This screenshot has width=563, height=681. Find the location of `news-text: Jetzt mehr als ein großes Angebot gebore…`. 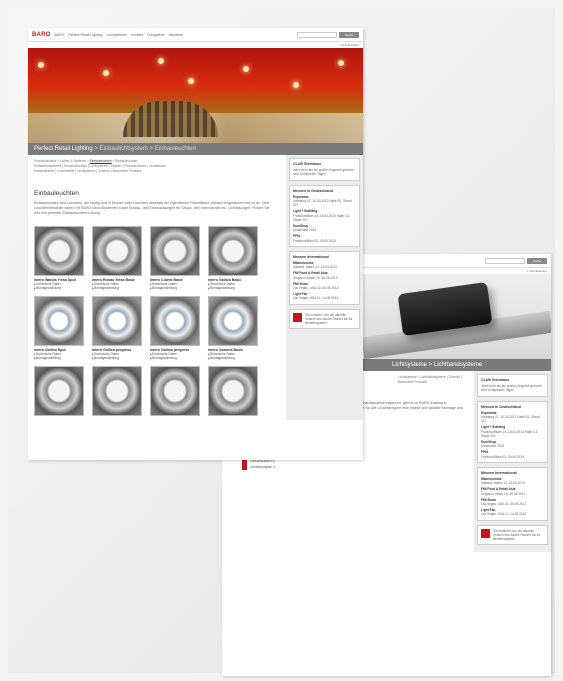

news-text: Jetzt mehr als ein großes Angebot gebore… is located at coordinates (323, 172).